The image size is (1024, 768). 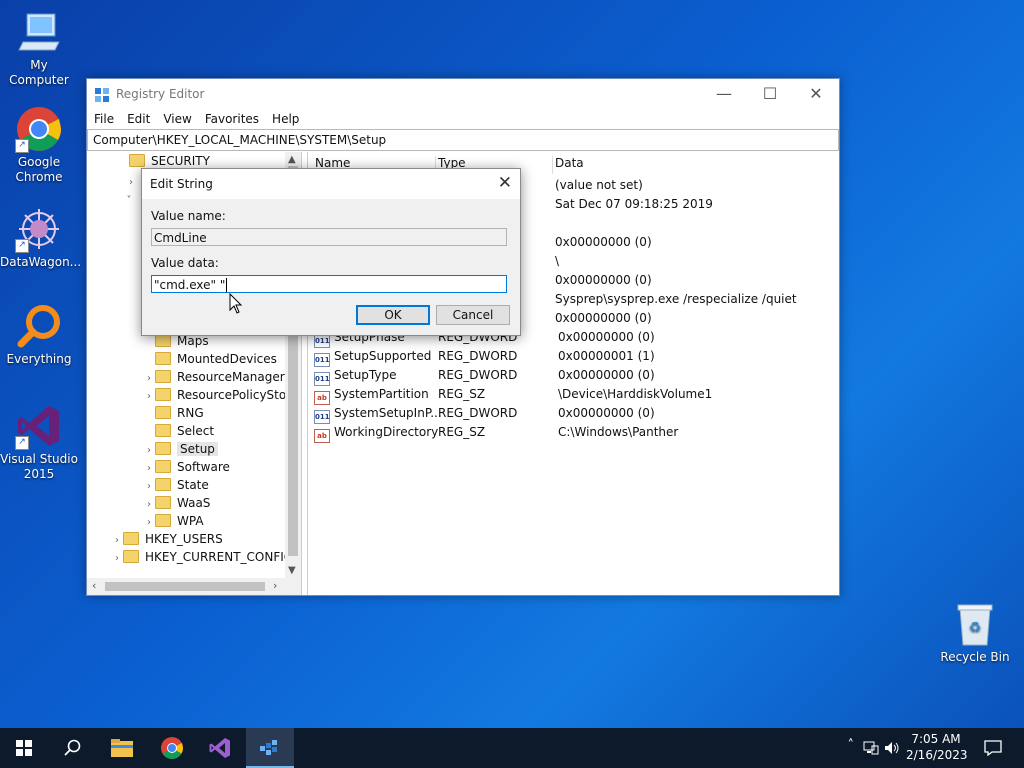 I want to click on desktop-icon-everything: Everything, so click(x=39, y=334).